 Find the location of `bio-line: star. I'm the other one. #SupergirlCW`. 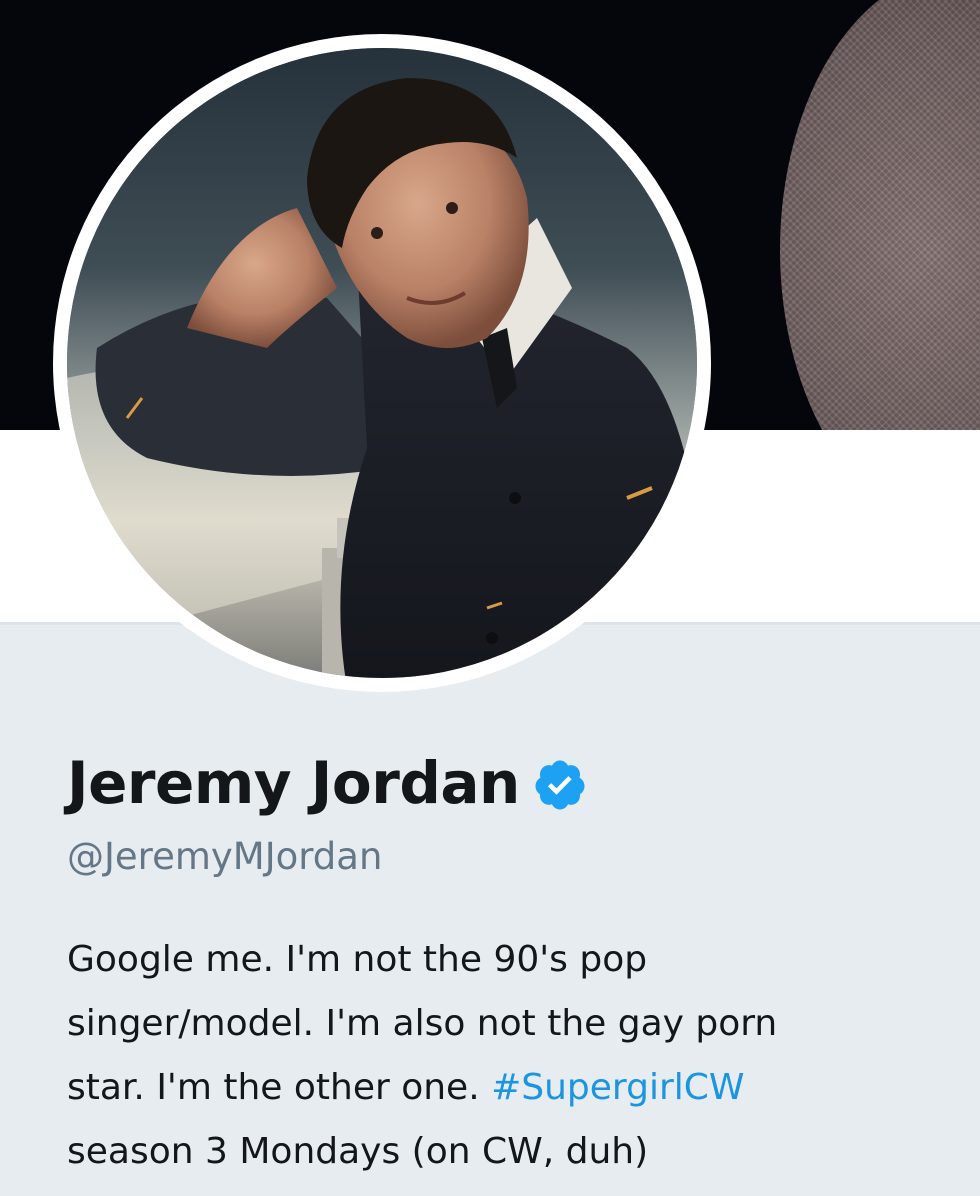

bio-line: star. I'm the other one. #SupergirlCW is located at coordinates (507, 1088).